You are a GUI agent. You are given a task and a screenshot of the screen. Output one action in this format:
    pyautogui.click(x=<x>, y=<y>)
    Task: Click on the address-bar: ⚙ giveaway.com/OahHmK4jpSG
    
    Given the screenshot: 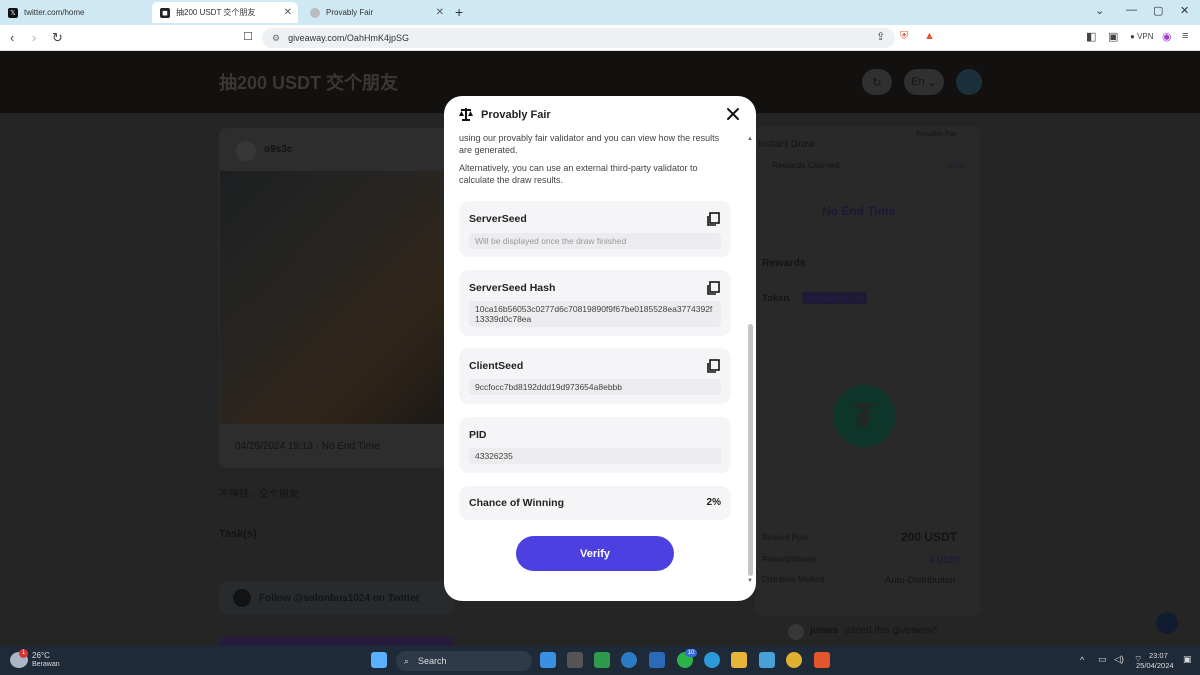 What is the action you would take?
    pyautogui.click(x=578, y=38)
    